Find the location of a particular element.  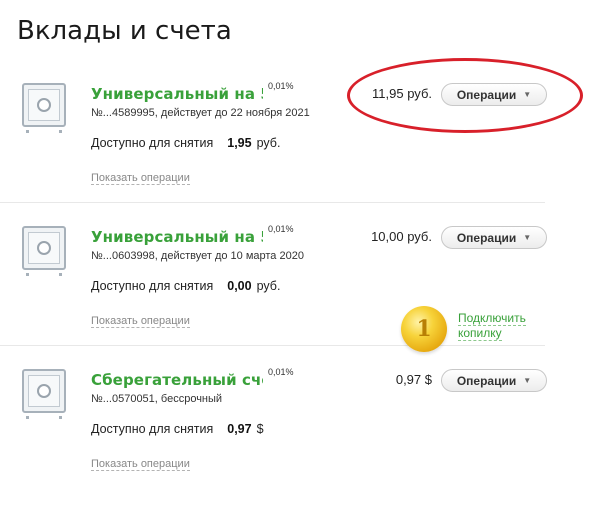

account-description: №...0603998, действует до 10 марта 2020 is located at coordinates (197, 256).